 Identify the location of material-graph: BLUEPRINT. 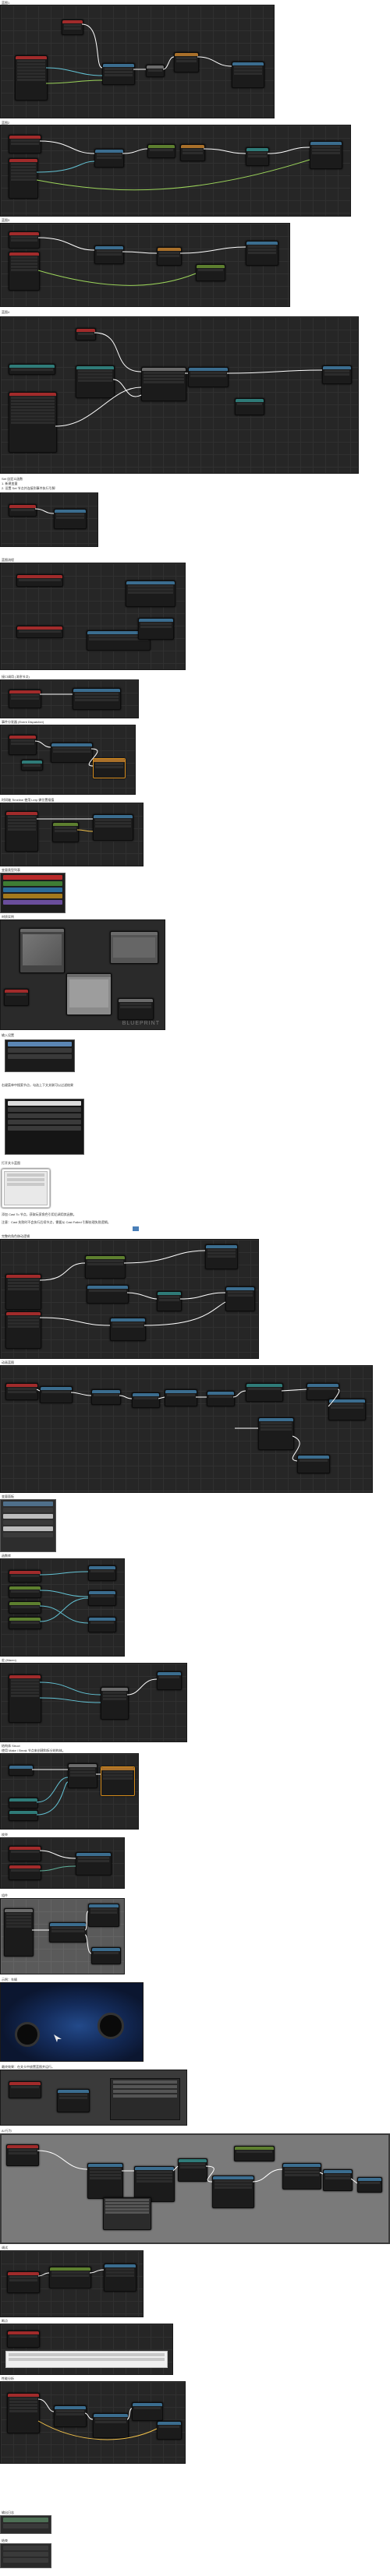
(82, 974).